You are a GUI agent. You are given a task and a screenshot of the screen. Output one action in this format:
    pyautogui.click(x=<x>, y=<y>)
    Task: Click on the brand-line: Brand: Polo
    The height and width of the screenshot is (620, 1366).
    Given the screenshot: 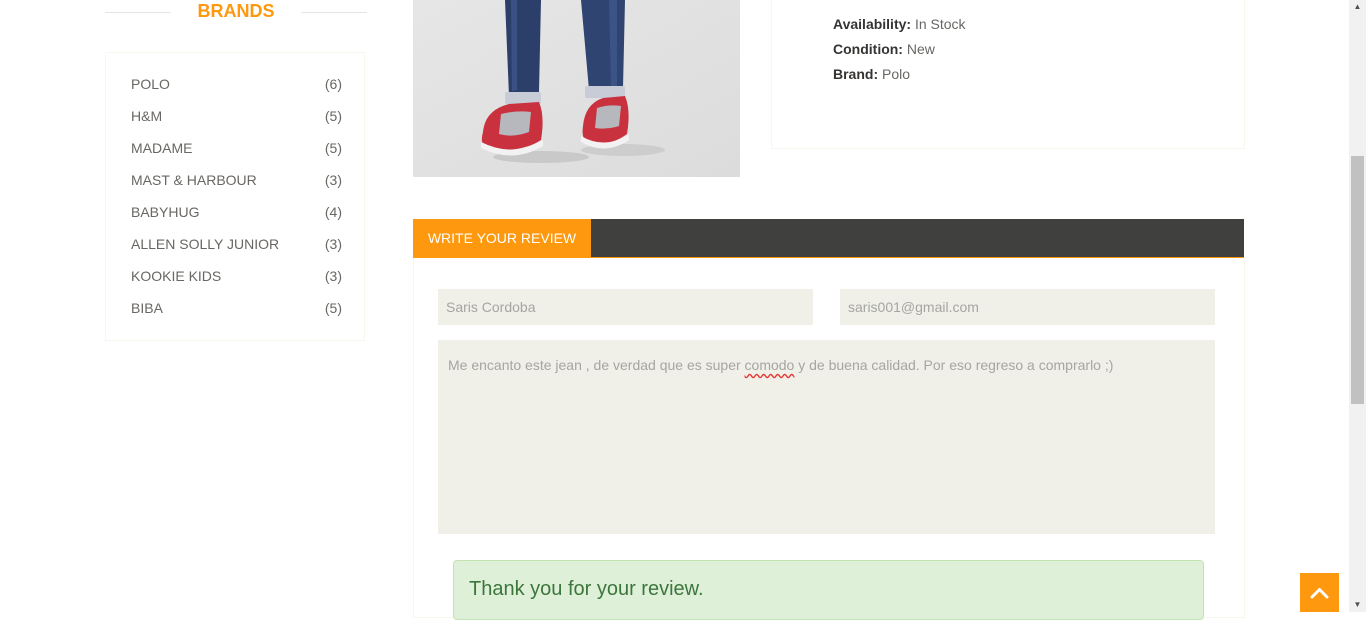 What is the action you would take?
    pyautogui.click(x=871, y=74)
    